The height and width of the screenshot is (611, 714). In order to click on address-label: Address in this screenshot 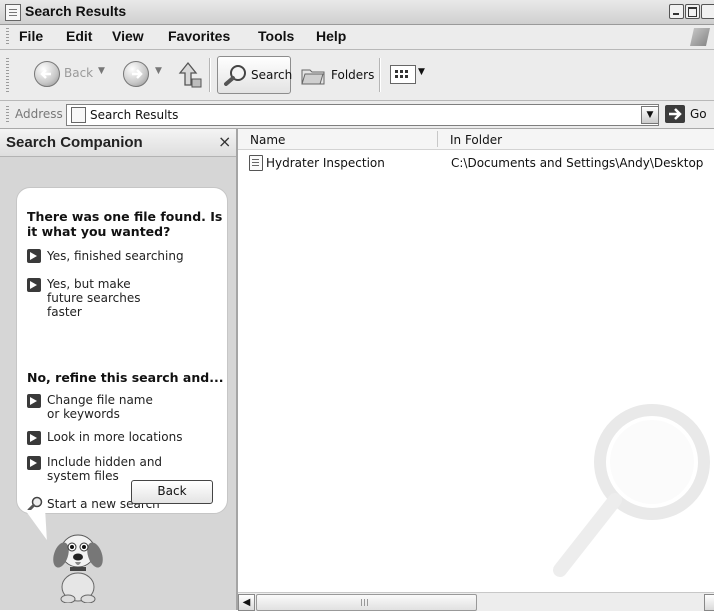, I will do `click(39, 114)`.